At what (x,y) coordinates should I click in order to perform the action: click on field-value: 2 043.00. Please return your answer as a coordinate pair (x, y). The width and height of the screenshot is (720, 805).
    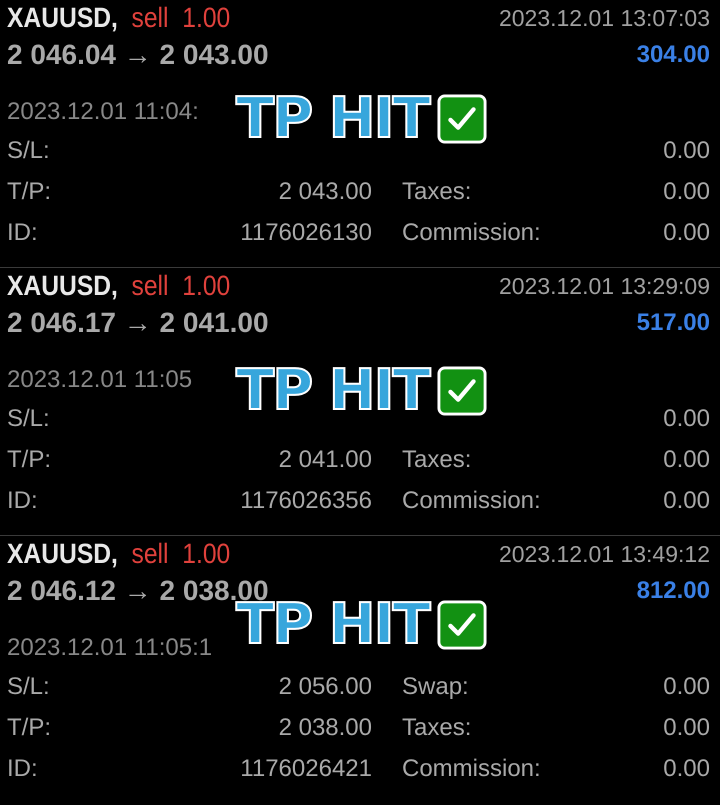
    Looking at the image, I should click on (325, 192).